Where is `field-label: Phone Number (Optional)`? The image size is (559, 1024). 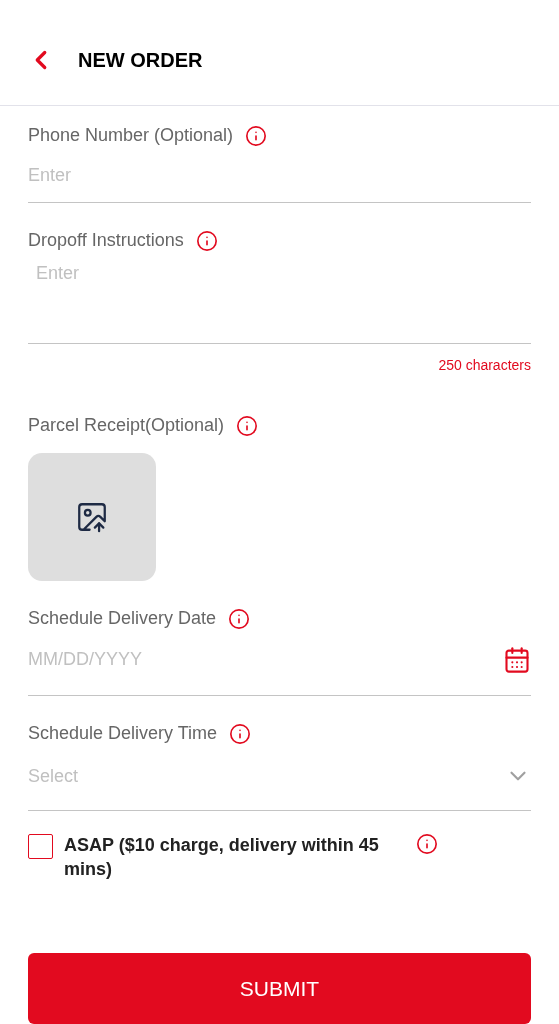
field-label: Phone Number (Optional) is located at coordinates (131, 135).